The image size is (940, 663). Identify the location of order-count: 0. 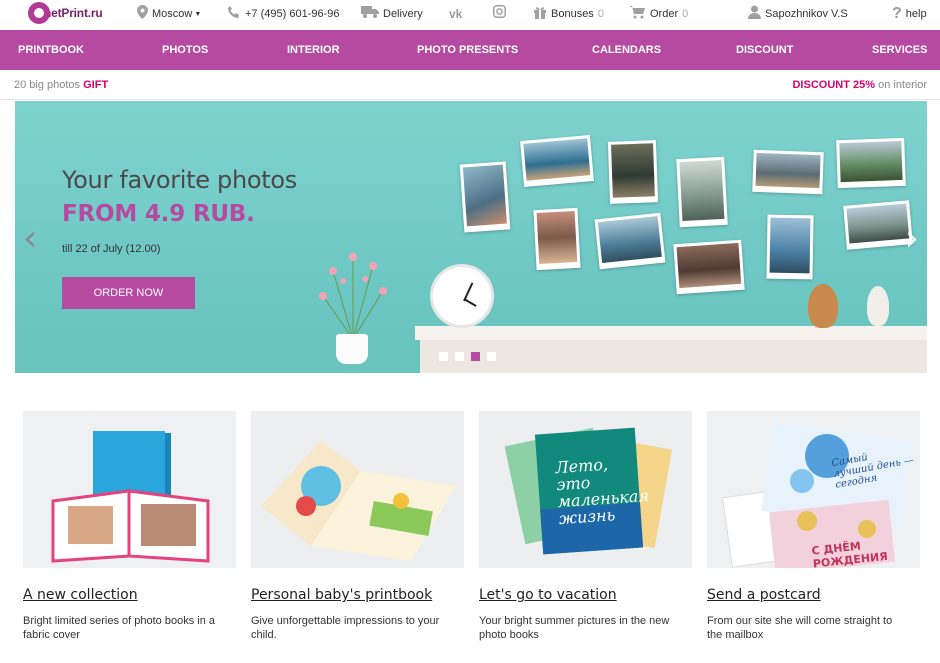
(685, 14).